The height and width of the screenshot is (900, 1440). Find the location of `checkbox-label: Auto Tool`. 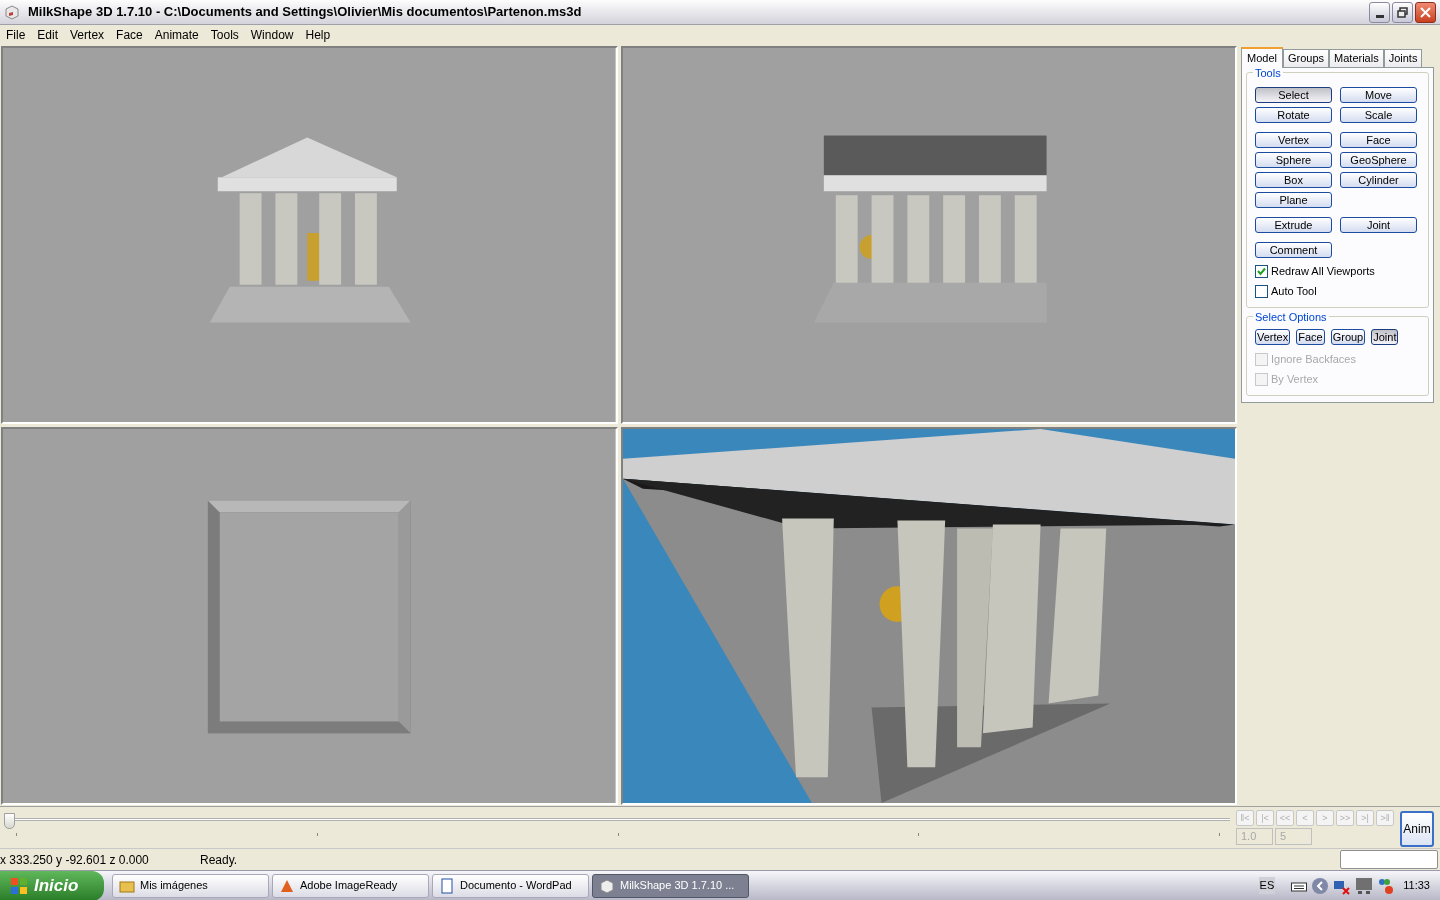

checkbox-label: Auto Tool is located at coordinates (1294, 291).